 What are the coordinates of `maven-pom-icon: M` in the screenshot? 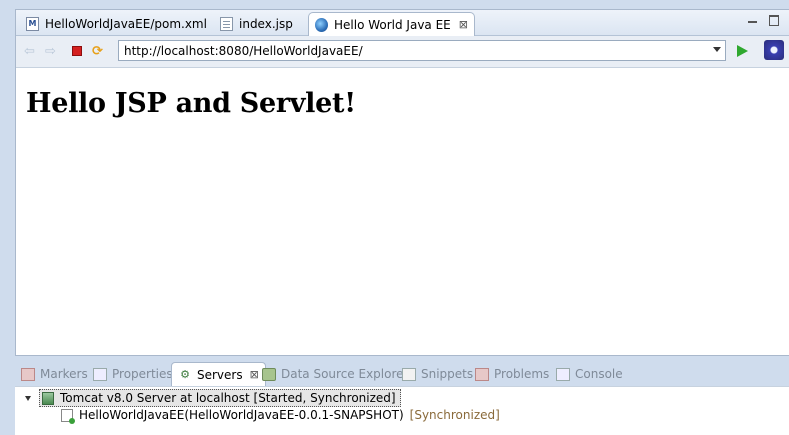 It's located at (32, 23).